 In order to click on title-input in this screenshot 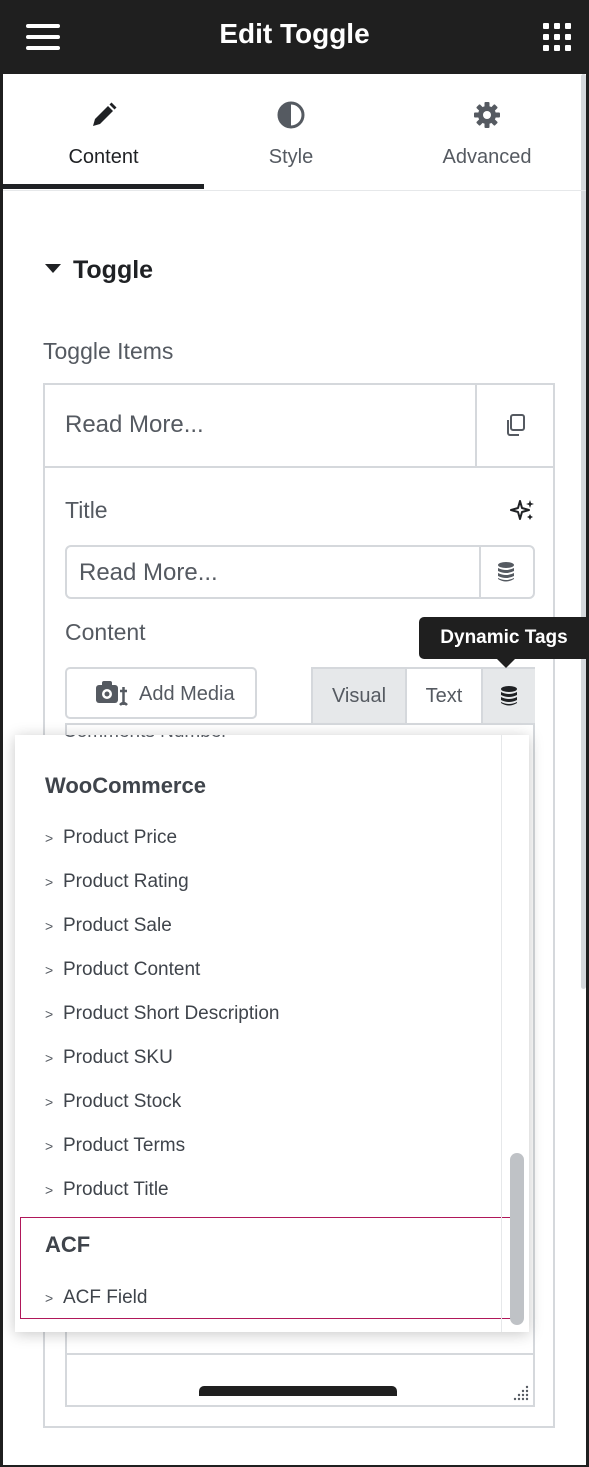, I will do `click(276, 573)`.